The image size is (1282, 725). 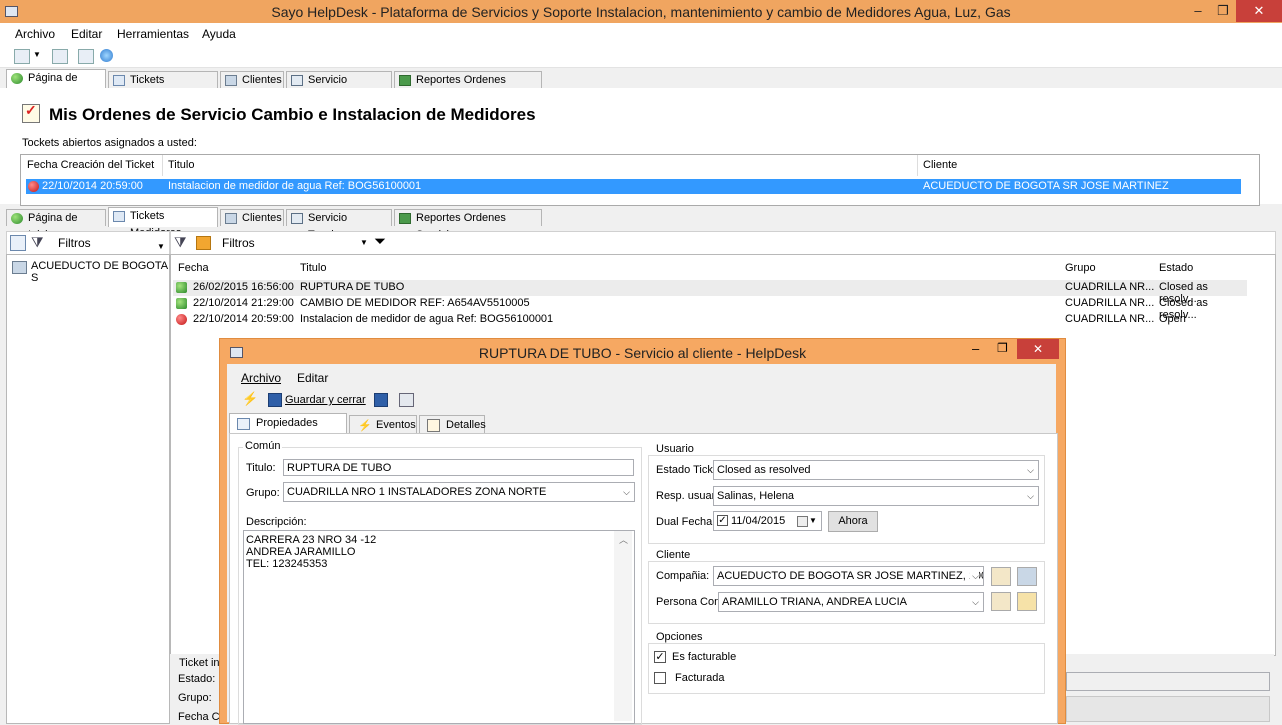 I want to click on col-grupo: Grupo, so click(x=1080, y=268).